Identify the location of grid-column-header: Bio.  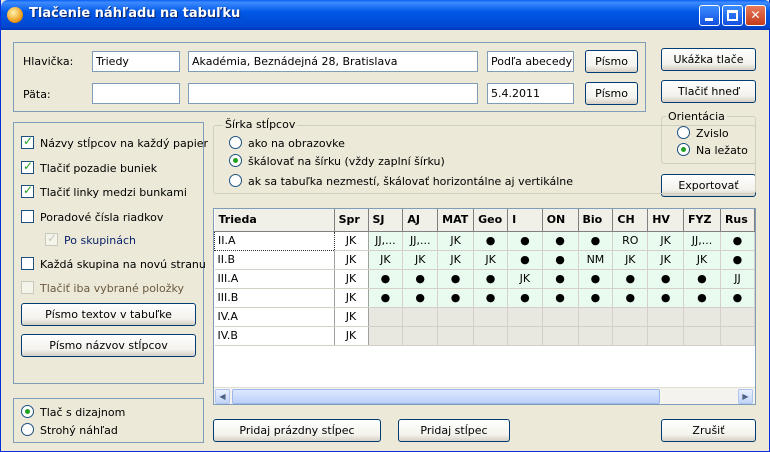
(596, 220).